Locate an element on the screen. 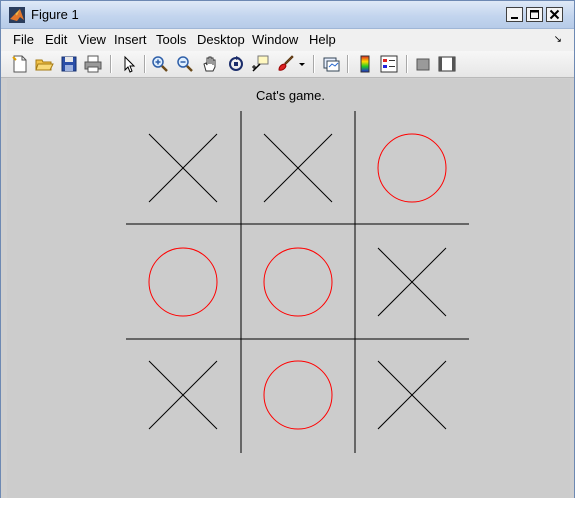 This screenshot has width=575, height=508. x-mark-r1c2 is located at coordinates (298, 168).